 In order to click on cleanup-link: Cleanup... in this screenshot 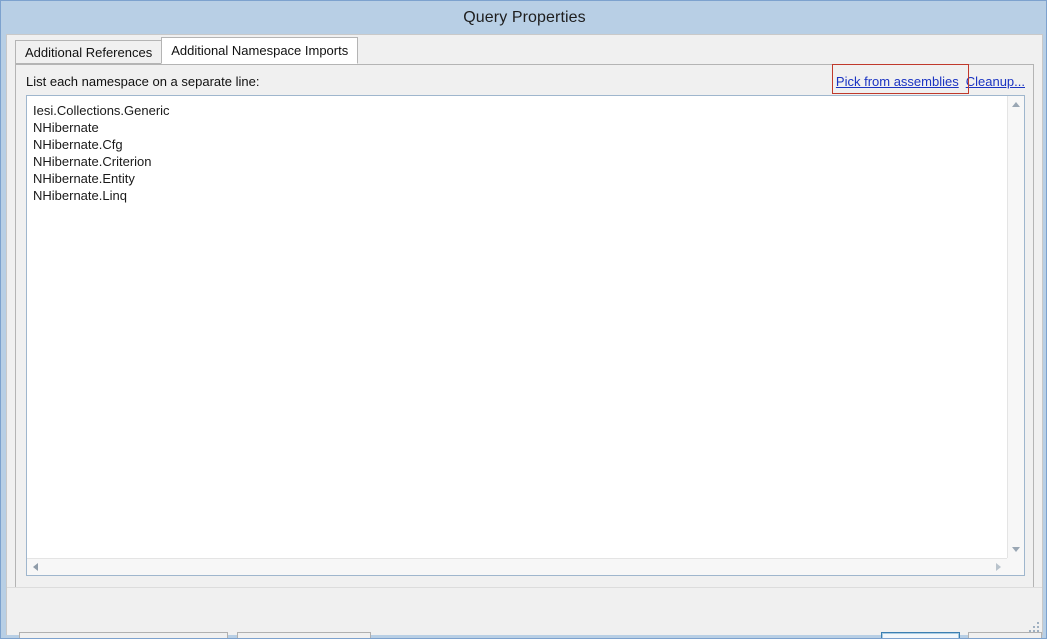, I will do `click(995, 81)`.